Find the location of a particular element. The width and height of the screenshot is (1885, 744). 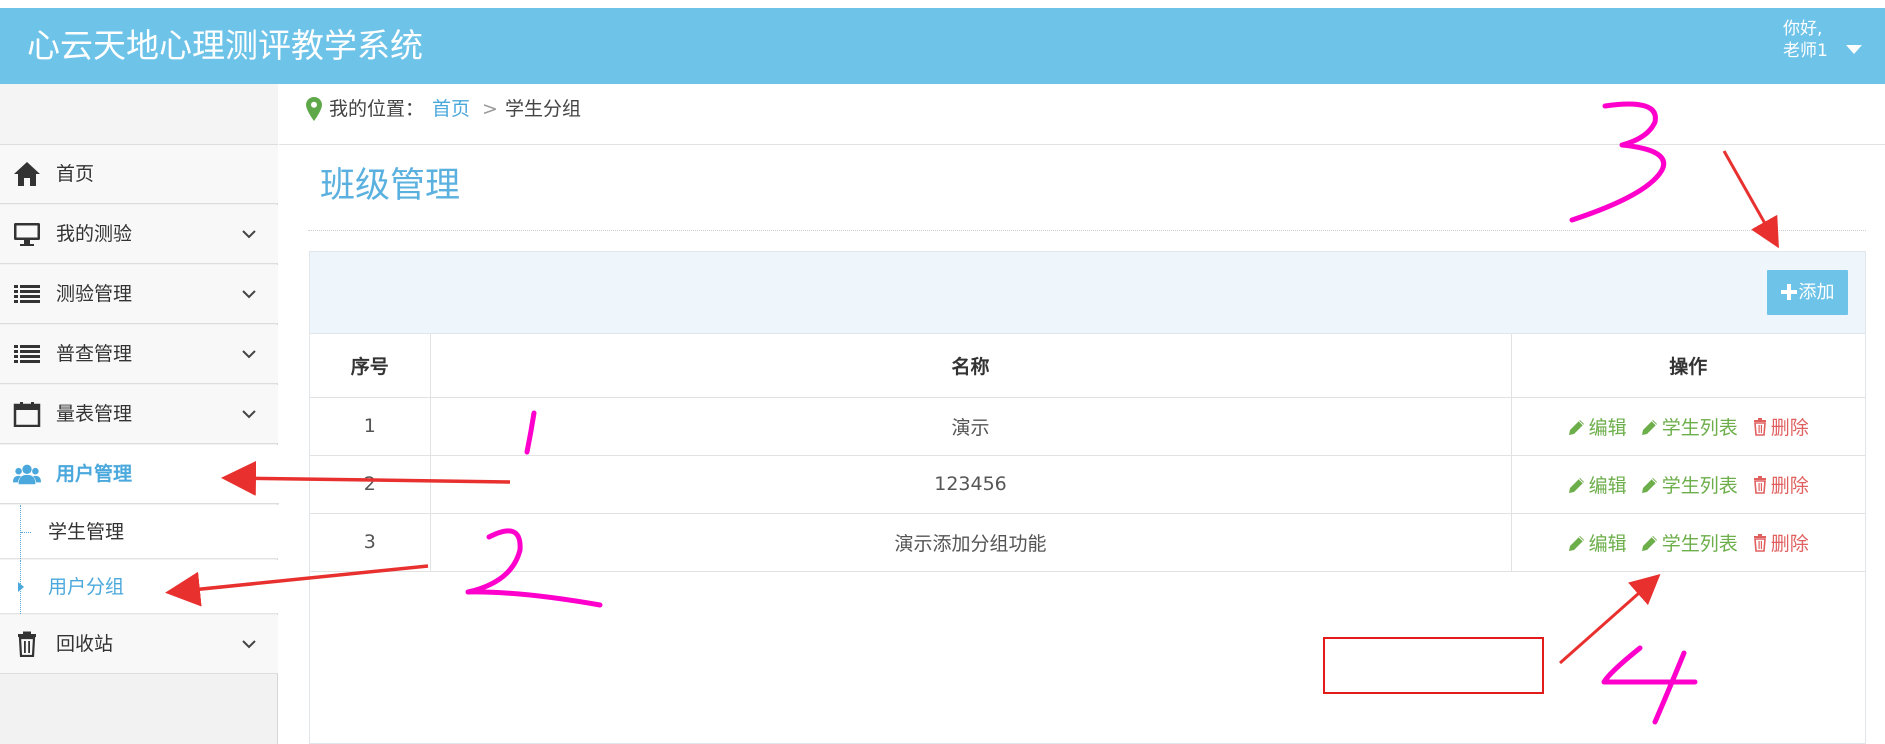

cell-index: 3 is located at coordinates (370, 542).